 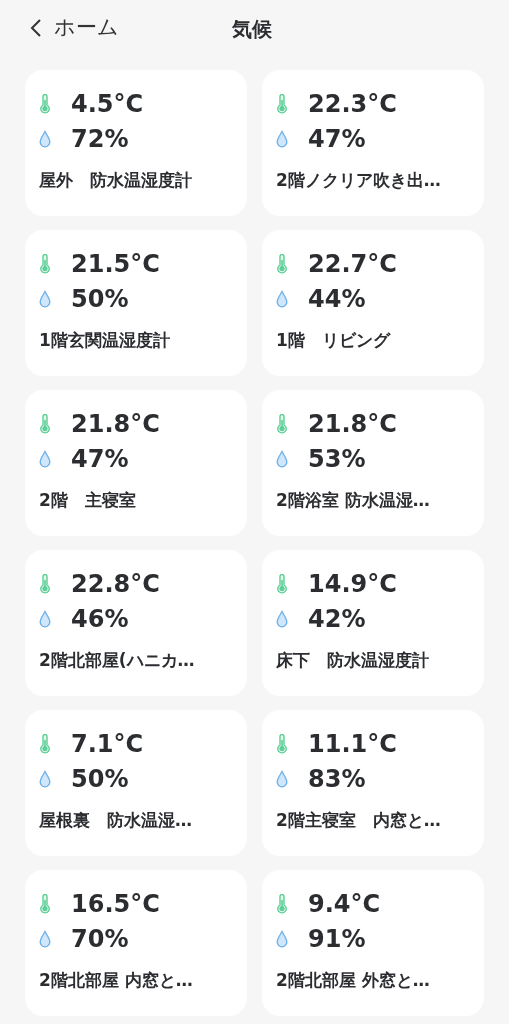 I want to click on humidity-reading: 91%, so click(x=337, y=939).